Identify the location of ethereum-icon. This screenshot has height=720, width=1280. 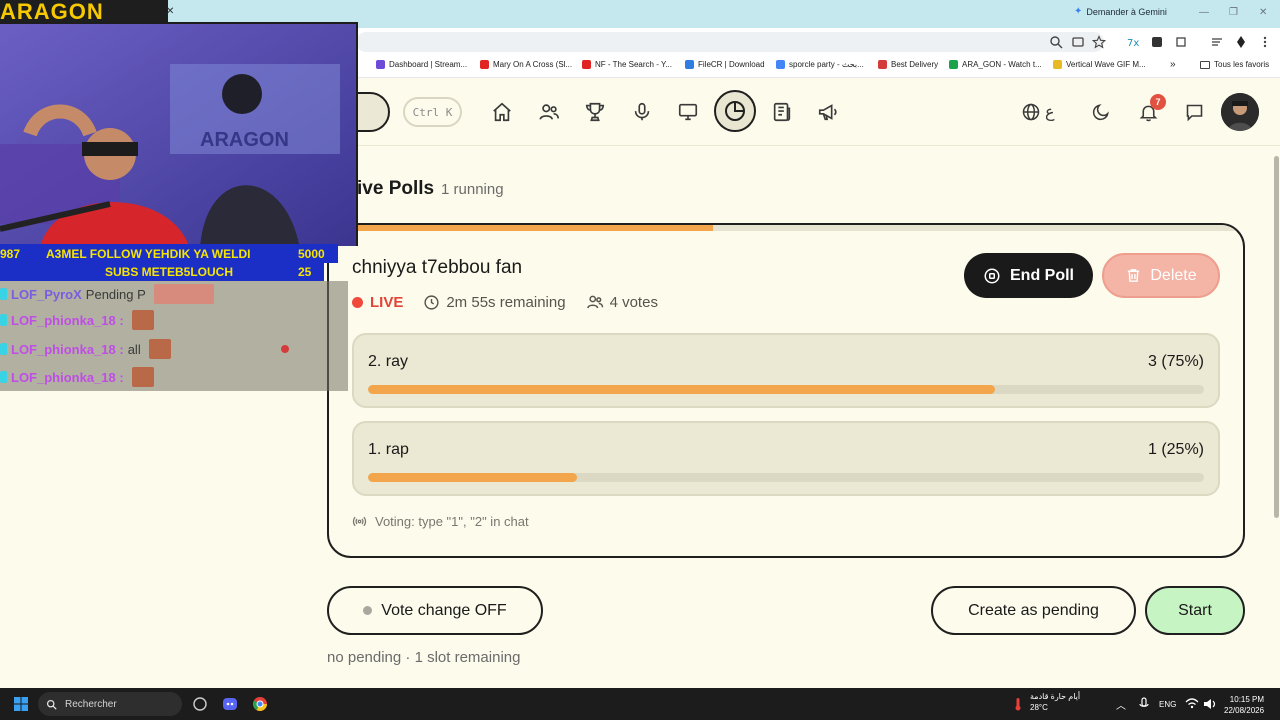
(1241, 42).